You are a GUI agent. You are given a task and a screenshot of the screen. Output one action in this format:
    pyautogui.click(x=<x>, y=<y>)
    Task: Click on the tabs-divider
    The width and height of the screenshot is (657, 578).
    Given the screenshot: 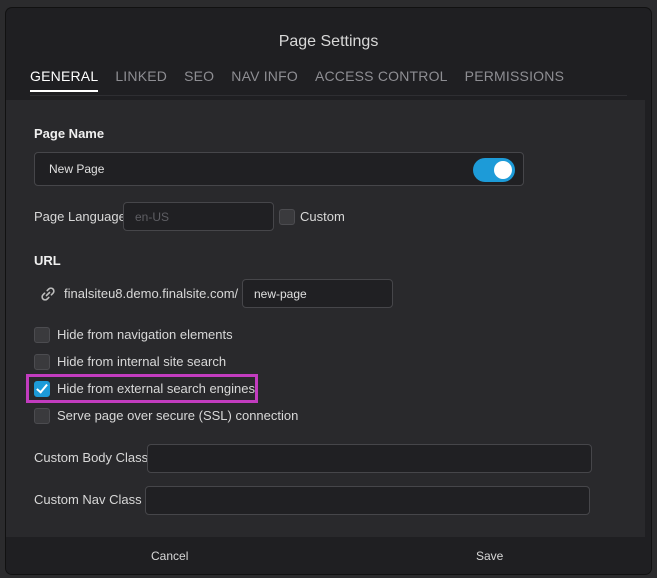 What is the action you would take?
    pyautogui.click(x=328, y=95)
    